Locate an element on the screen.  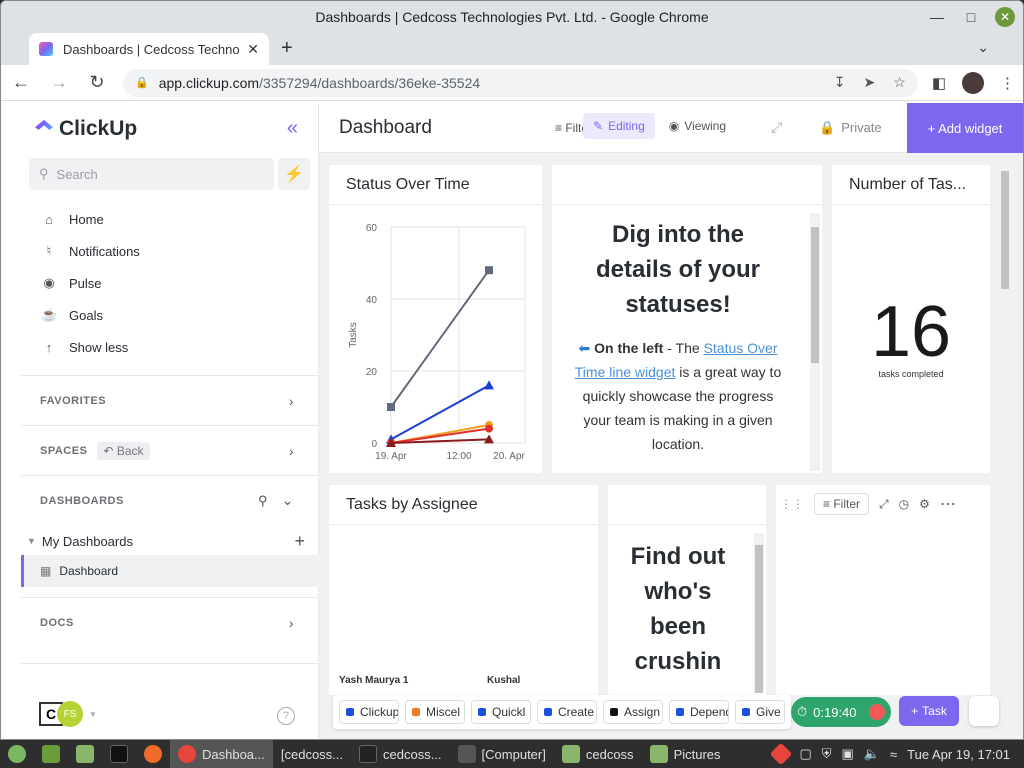
side-panel-icon: ◧ is located at coordinates (939, 83).